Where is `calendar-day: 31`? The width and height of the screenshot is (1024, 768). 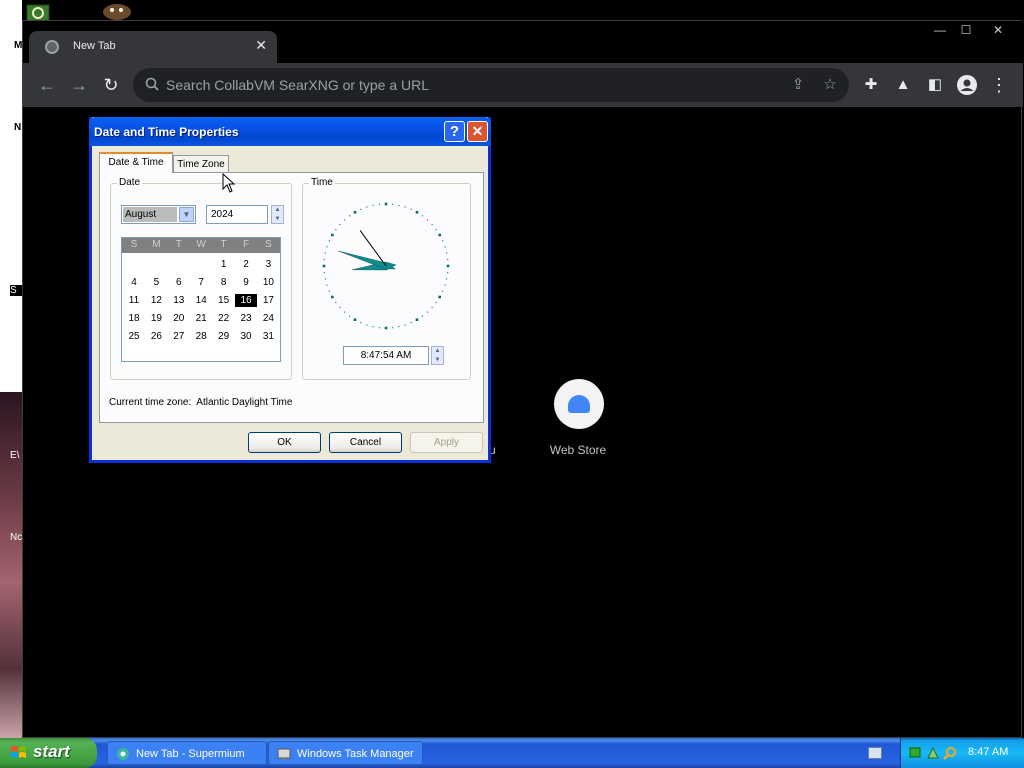 calendar-day: 31 is located at coordinates (268, 336).